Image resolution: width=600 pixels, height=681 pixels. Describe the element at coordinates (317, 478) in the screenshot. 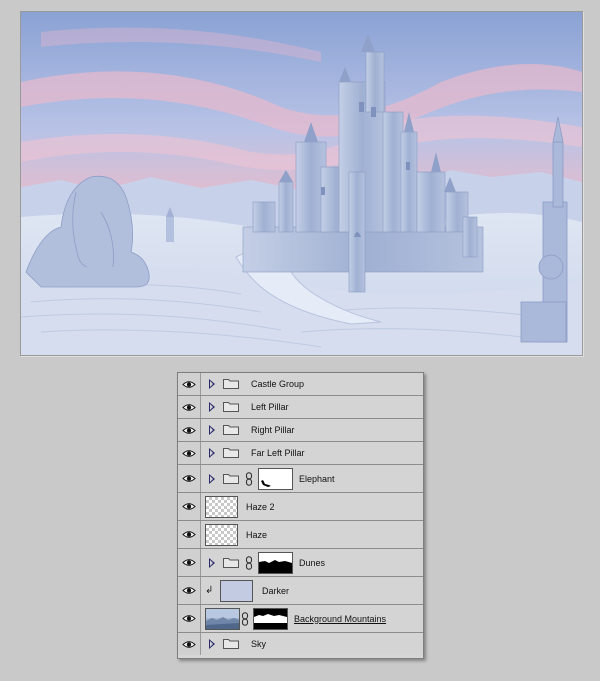

I see `layer-name: Elephant` at that location.